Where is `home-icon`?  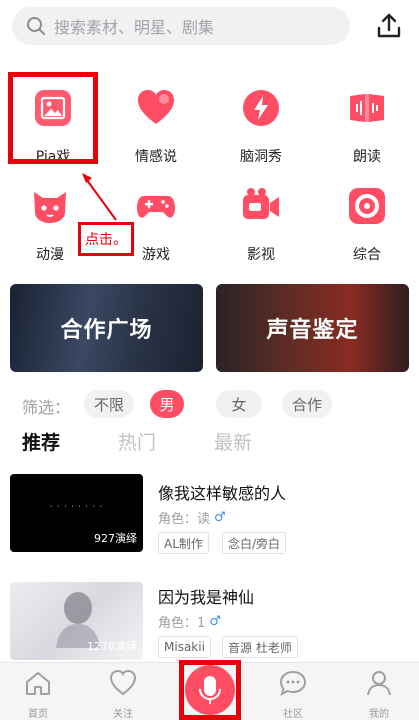 home-icon is located at coordinates (38, 683).